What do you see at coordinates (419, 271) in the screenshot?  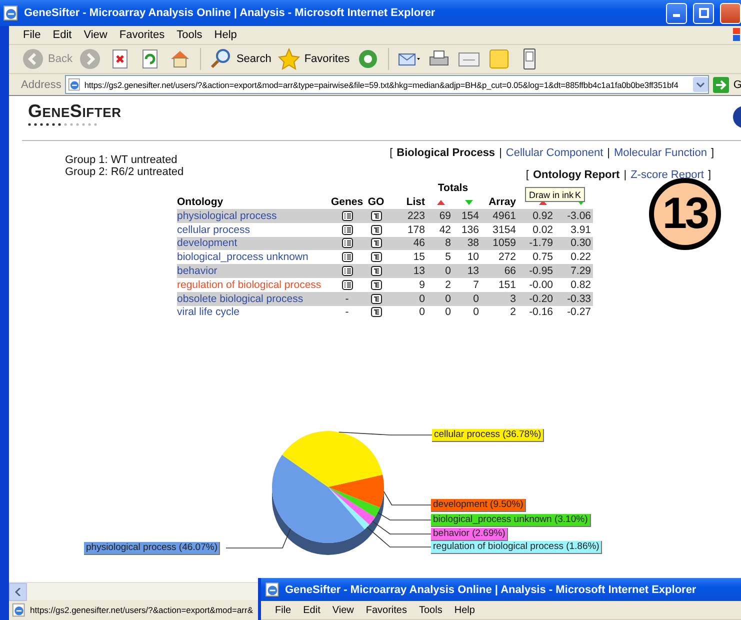 I see `table-cell: 13` at bounding box center [419, 271].